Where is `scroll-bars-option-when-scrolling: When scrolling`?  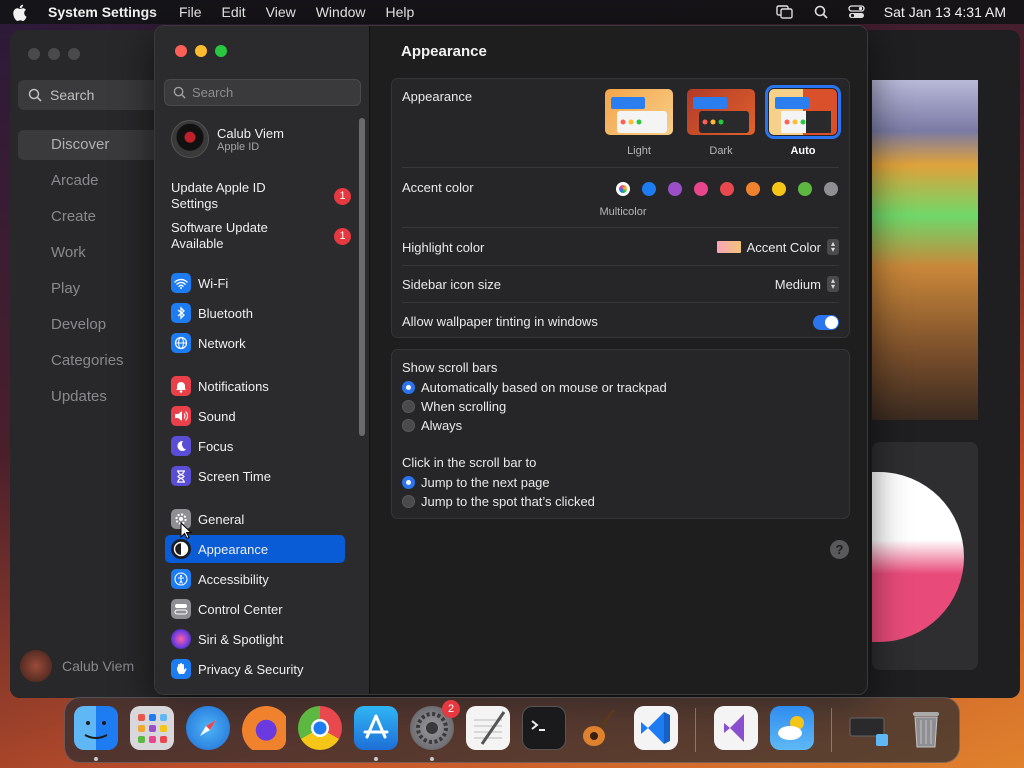
scroll-bars-option-when-scrolling: When scrolling is located at coordinates (454, 406).